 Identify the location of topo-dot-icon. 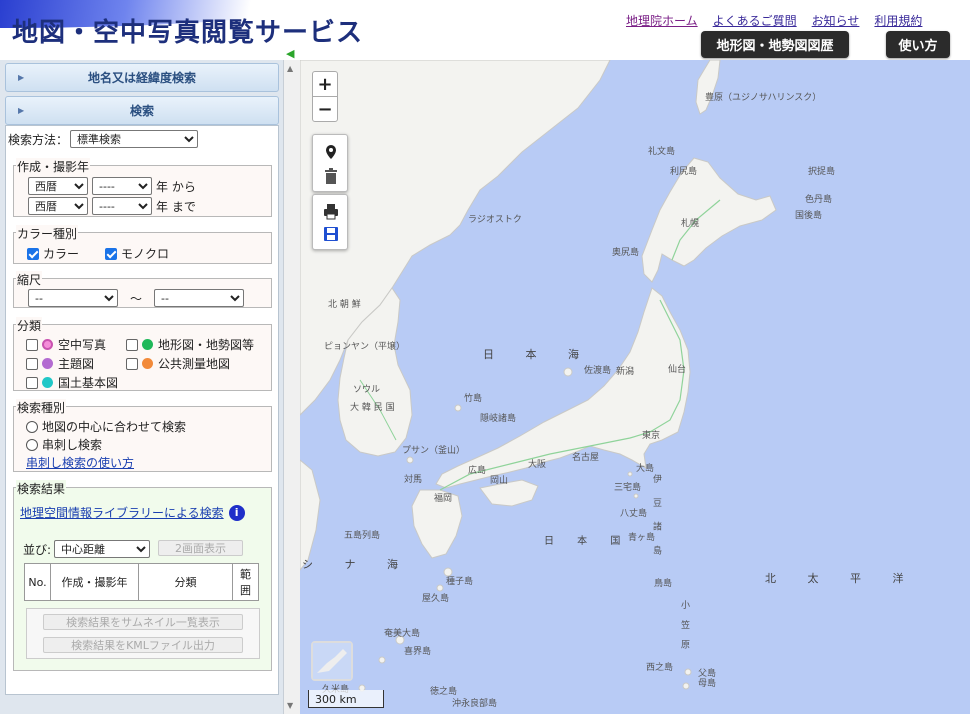
(147, 344).